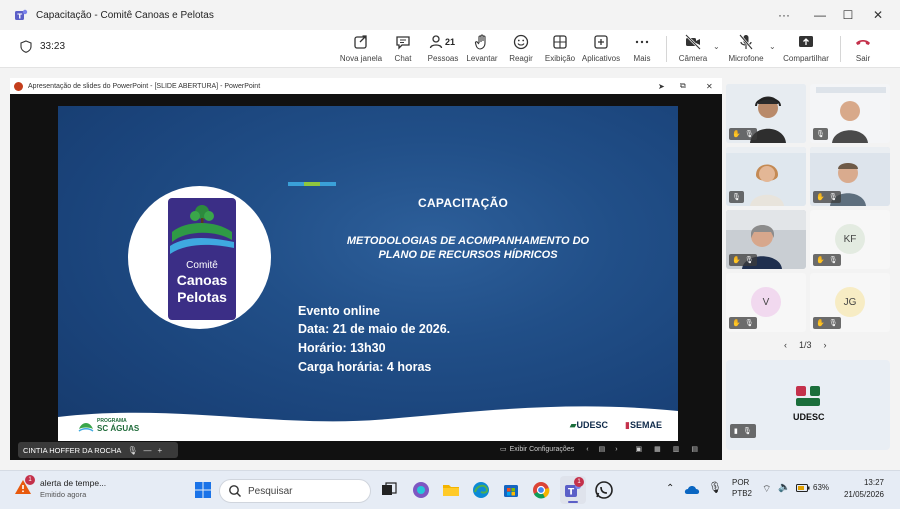  What do you see at coordinates (601, 58) in the screenshot?
I see `apps-label: Aplicativos` at bounding box center [601, 58].